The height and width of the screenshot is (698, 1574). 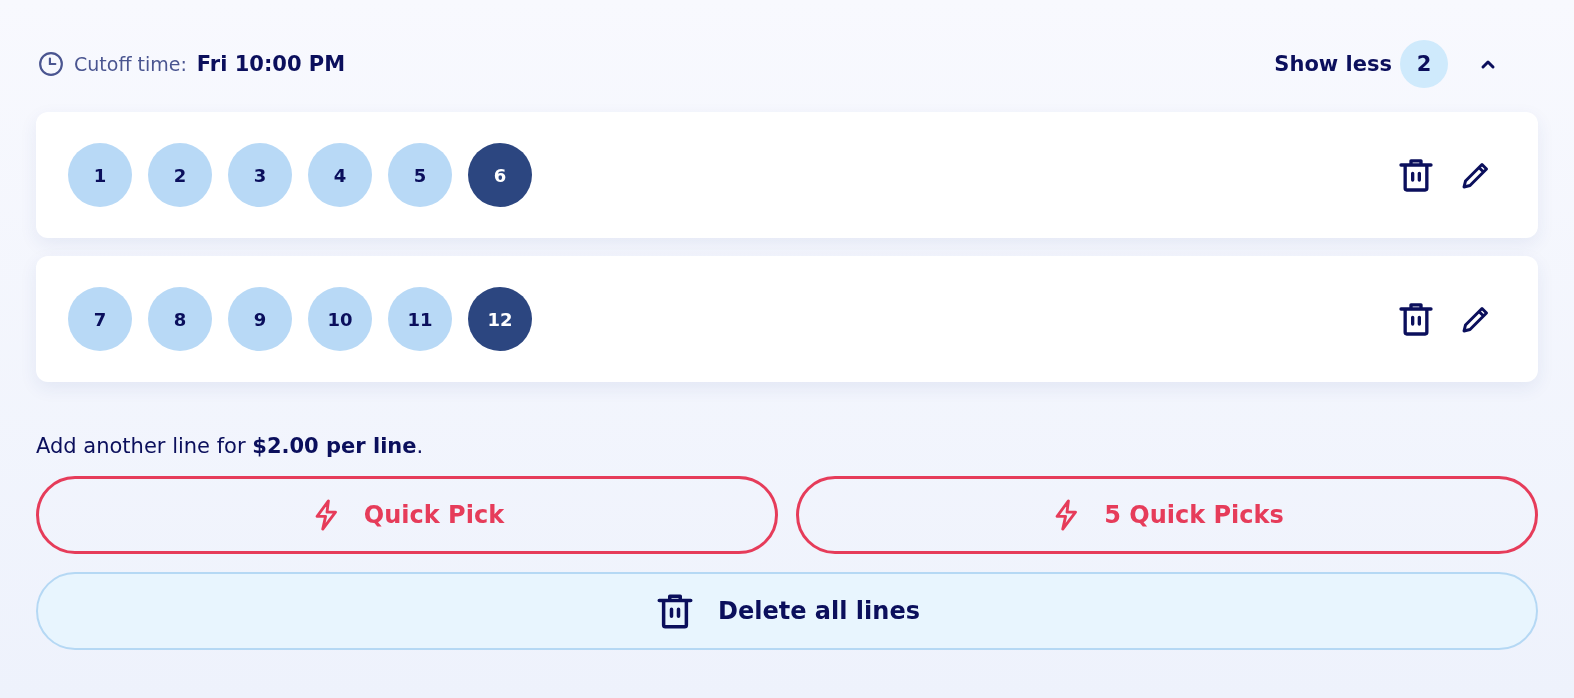 I want to click on number-ball: 9, so click(x=260, y=319).